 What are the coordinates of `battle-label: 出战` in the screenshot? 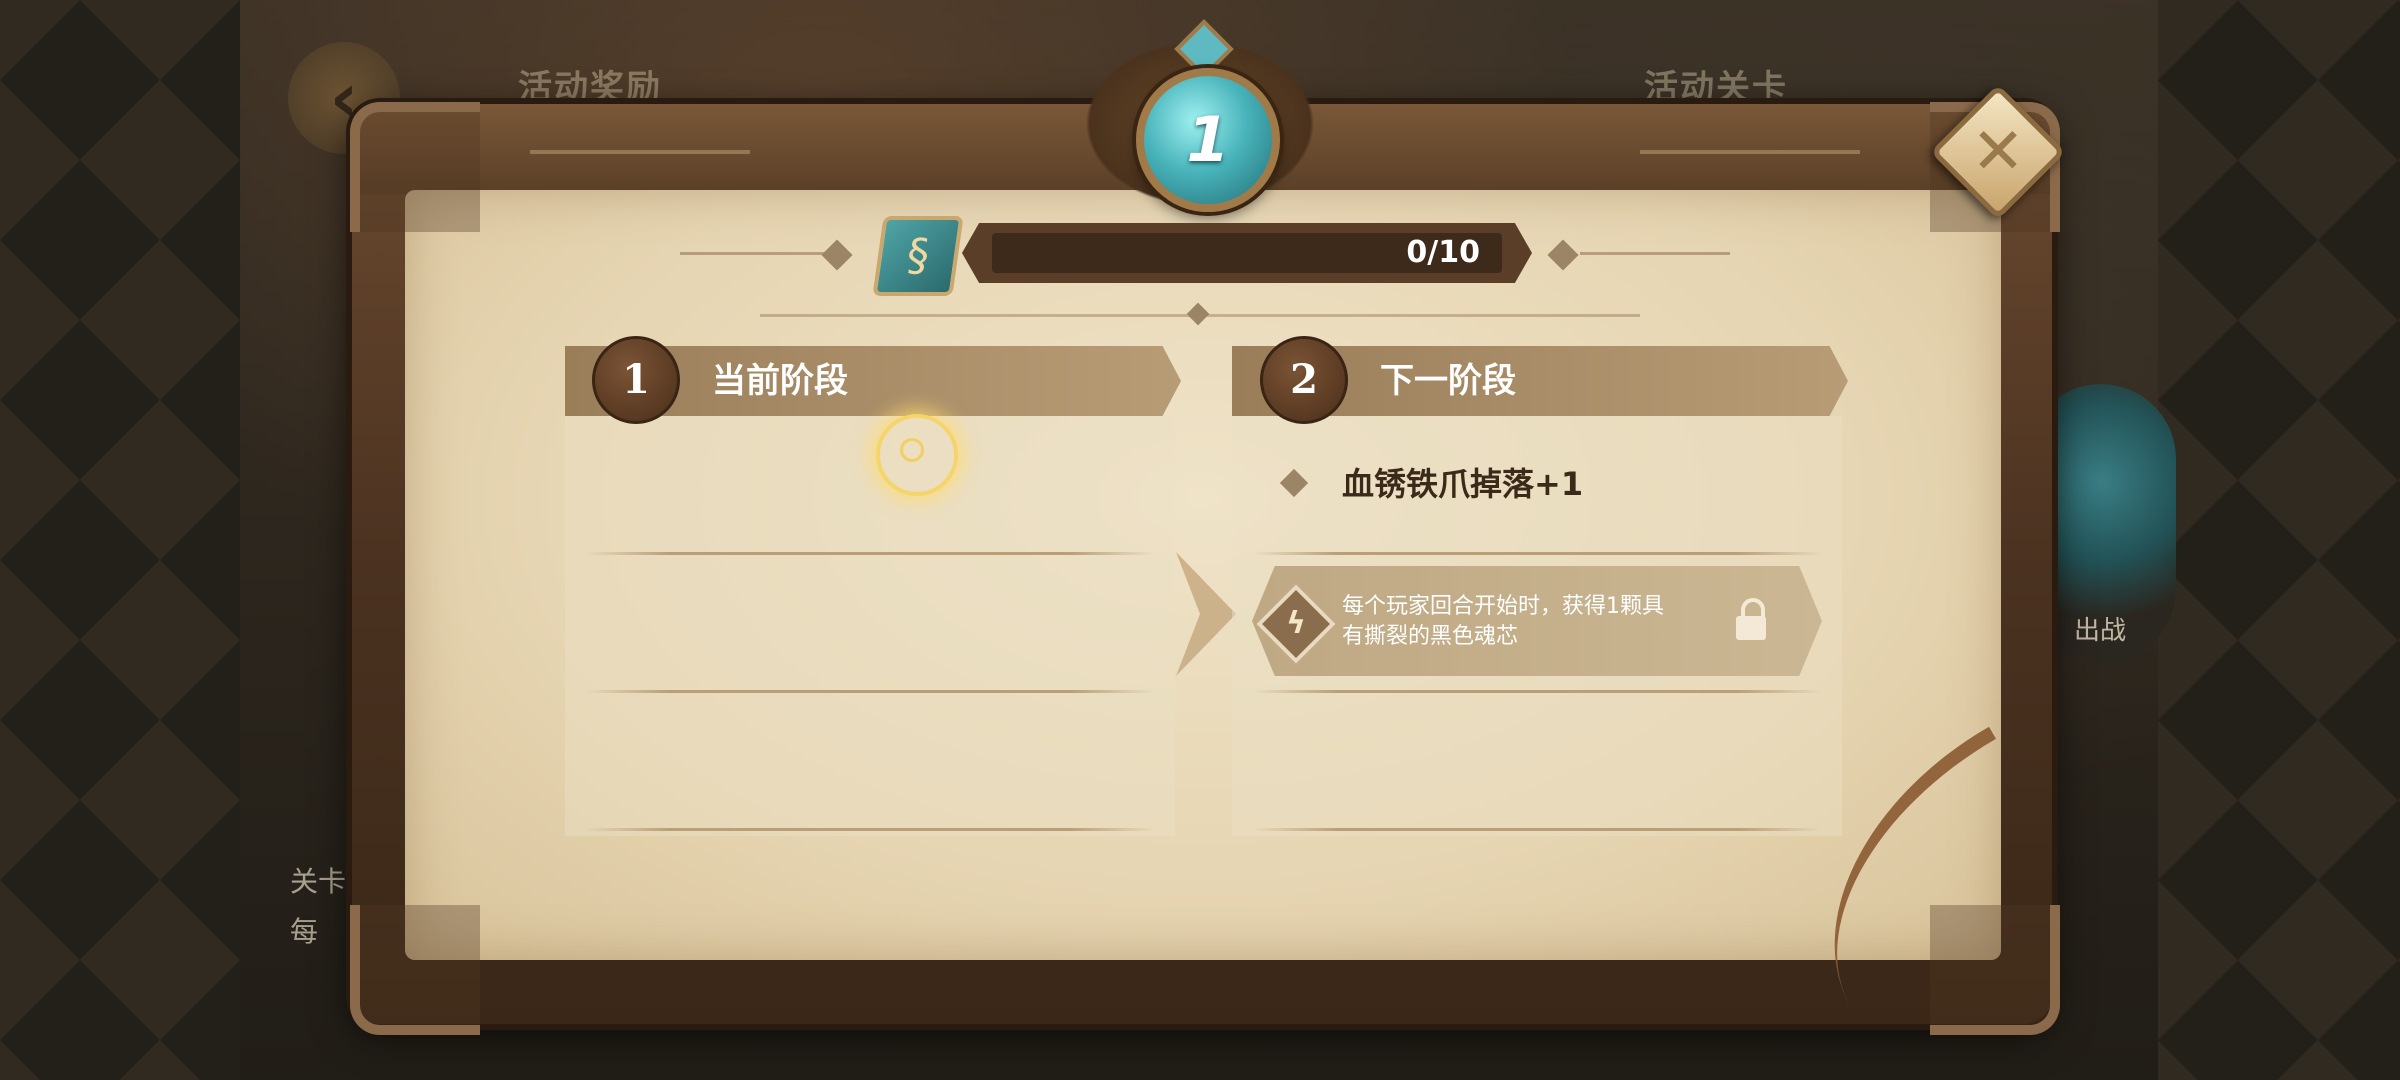 It's located at (2099, 631).